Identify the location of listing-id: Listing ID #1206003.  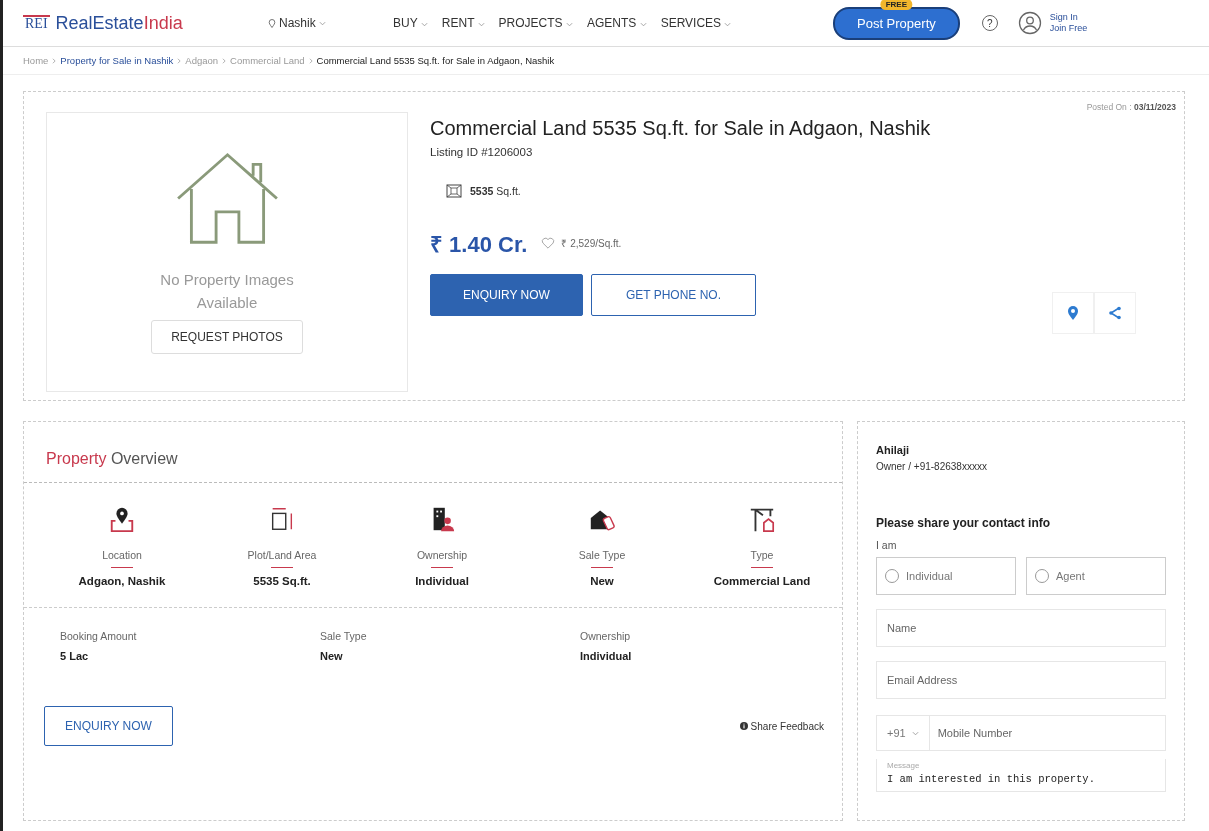
(482, 152).